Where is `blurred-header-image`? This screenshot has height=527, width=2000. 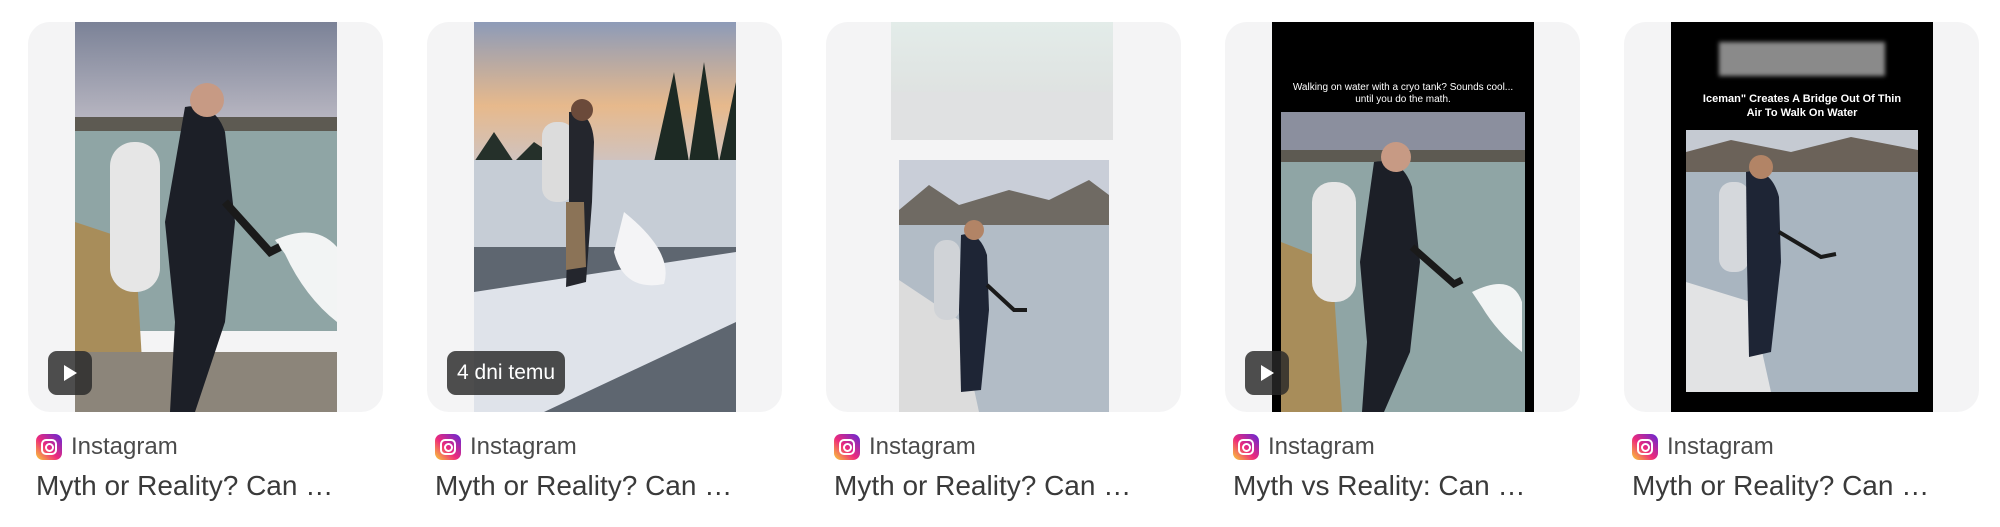
blurred-header-image is located at coordinates (1002, 81).